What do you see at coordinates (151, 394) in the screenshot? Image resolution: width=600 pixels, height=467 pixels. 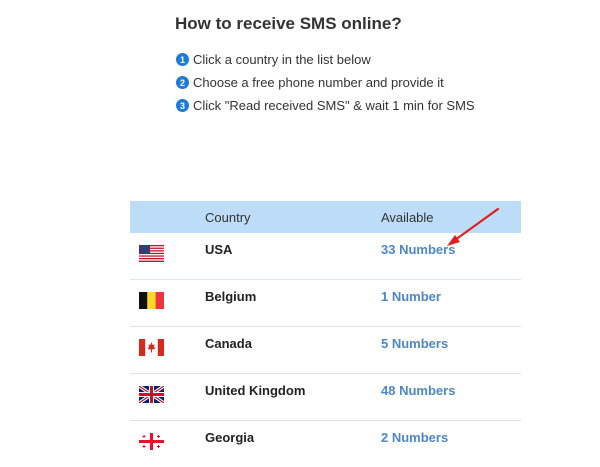 I see `uk-flag-icon` at bounding box center [151, 394].